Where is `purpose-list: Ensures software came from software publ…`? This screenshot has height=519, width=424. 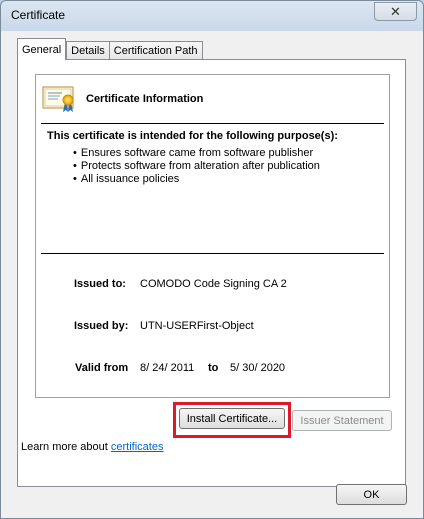
purpose-list: Ensures software came from software publ… is located at coordinates (196, 166).